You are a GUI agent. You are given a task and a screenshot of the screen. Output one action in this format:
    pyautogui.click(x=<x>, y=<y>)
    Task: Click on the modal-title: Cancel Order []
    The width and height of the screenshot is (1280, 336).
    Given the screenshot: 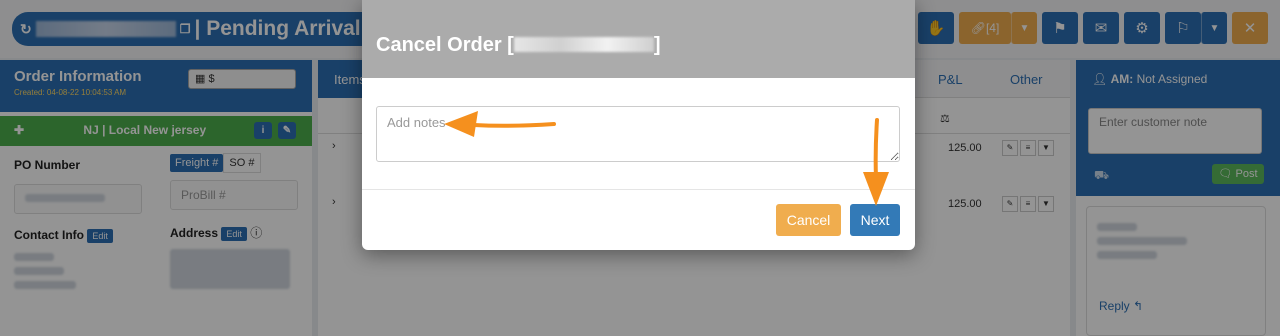 What is the action you would take?
    pyautogui.click(x=638, y=45)
    